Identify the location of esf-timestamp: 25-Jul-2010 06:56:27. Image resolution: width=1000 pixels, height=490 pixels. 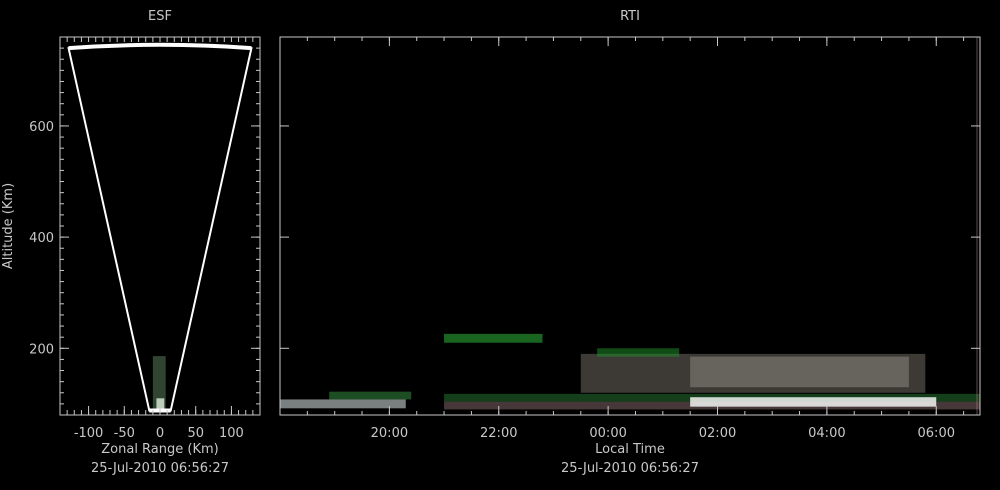
(160, 468).